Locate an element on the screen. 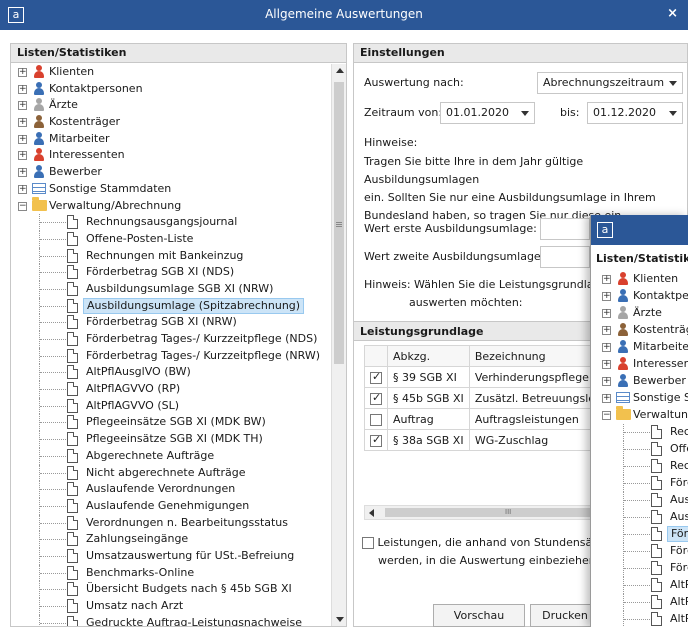  close-button: × is located at coordinates (672, 13).